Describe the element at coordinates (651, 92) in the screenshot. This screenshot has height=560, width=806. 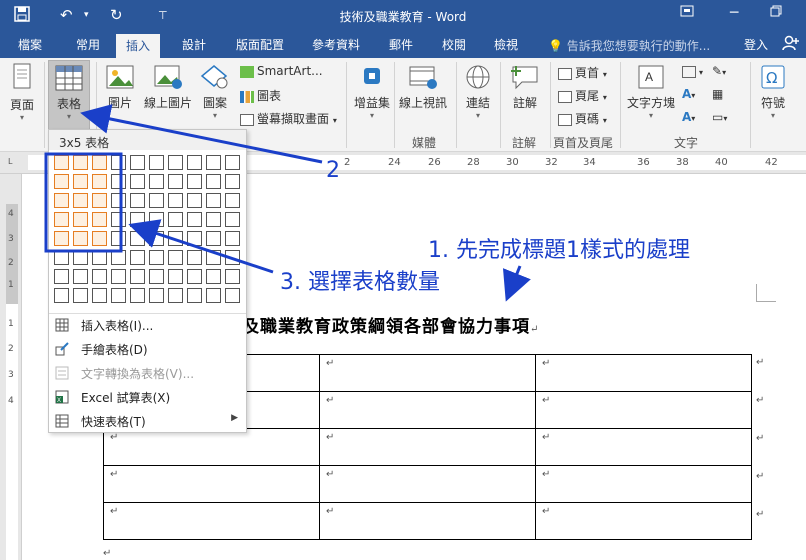
I see `textbox-button: A 文字方塊 ▾` at that location.